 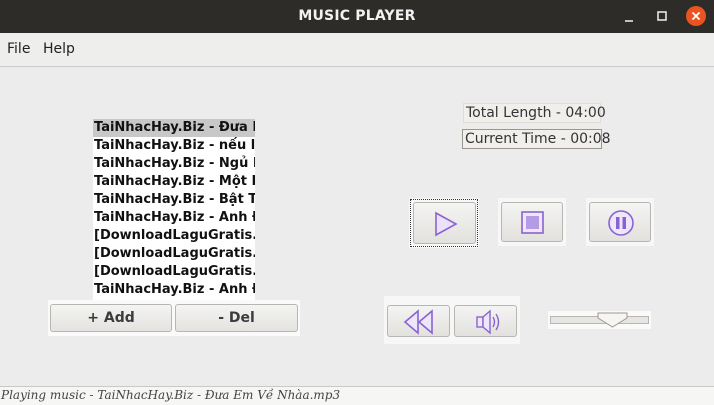 What do you see at coordinates (357, 50) in the screenshot?
I see `menu-bar: File Help` at bounding box center [357, 50].